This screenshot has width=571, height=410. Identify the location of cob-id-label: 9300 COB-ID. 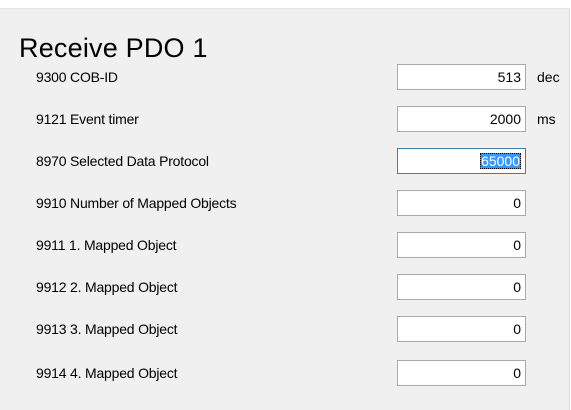
(77, 77).